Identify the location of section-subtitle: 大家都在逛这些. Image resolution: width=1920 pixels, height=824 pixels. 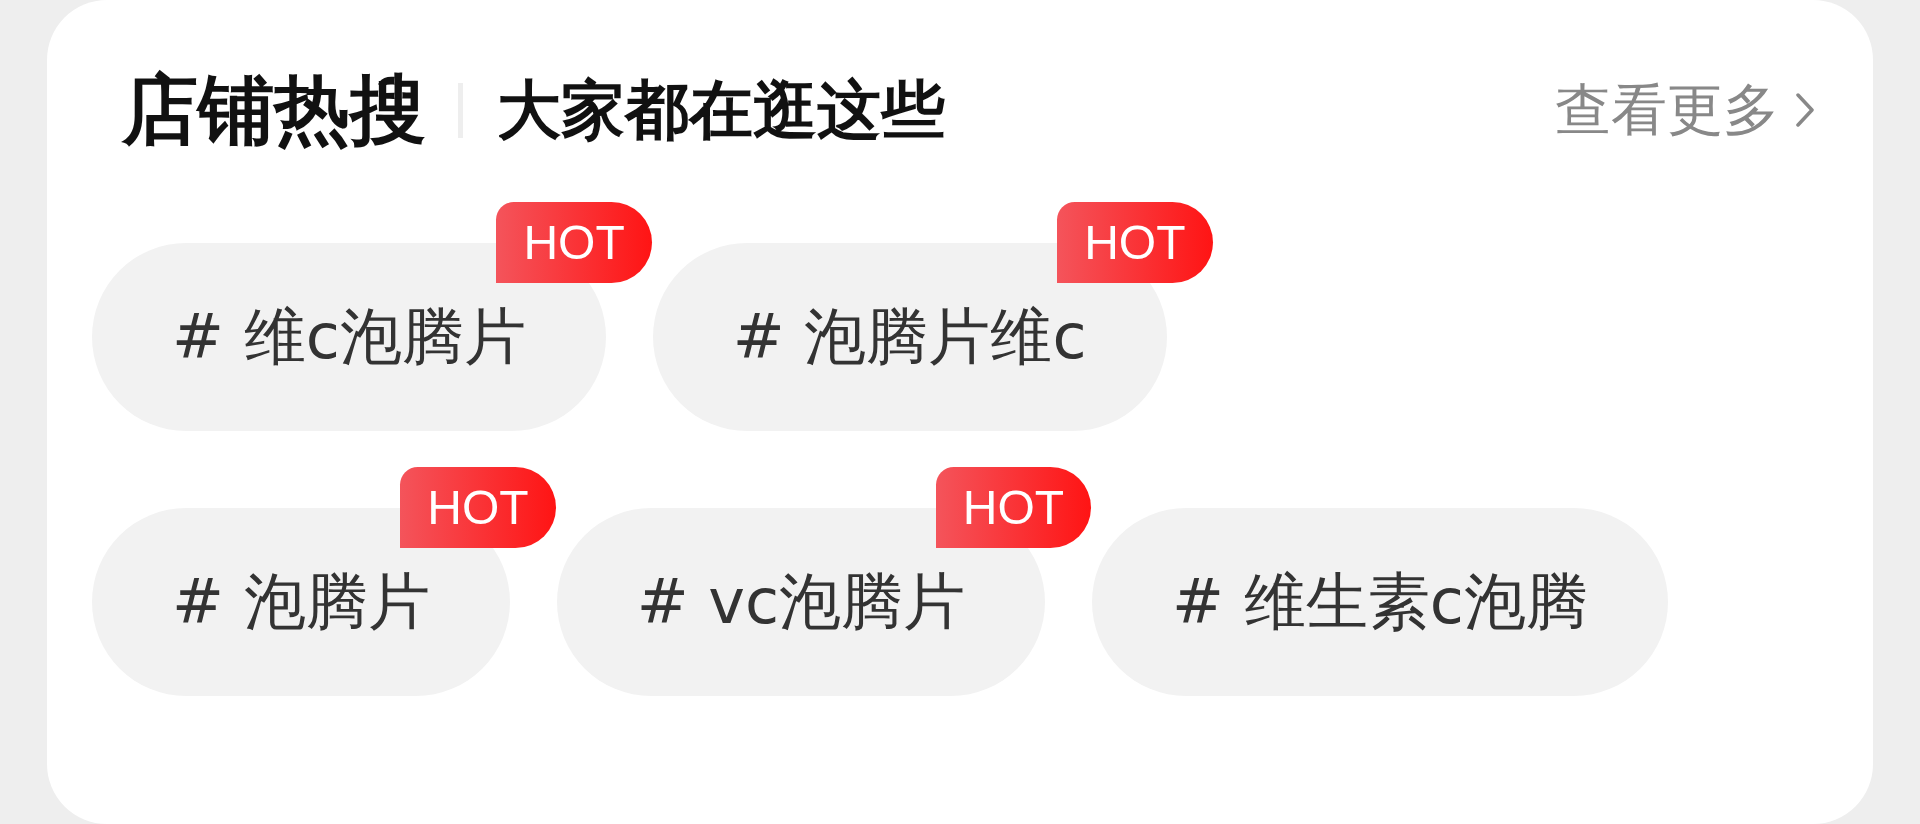
(721, 110).